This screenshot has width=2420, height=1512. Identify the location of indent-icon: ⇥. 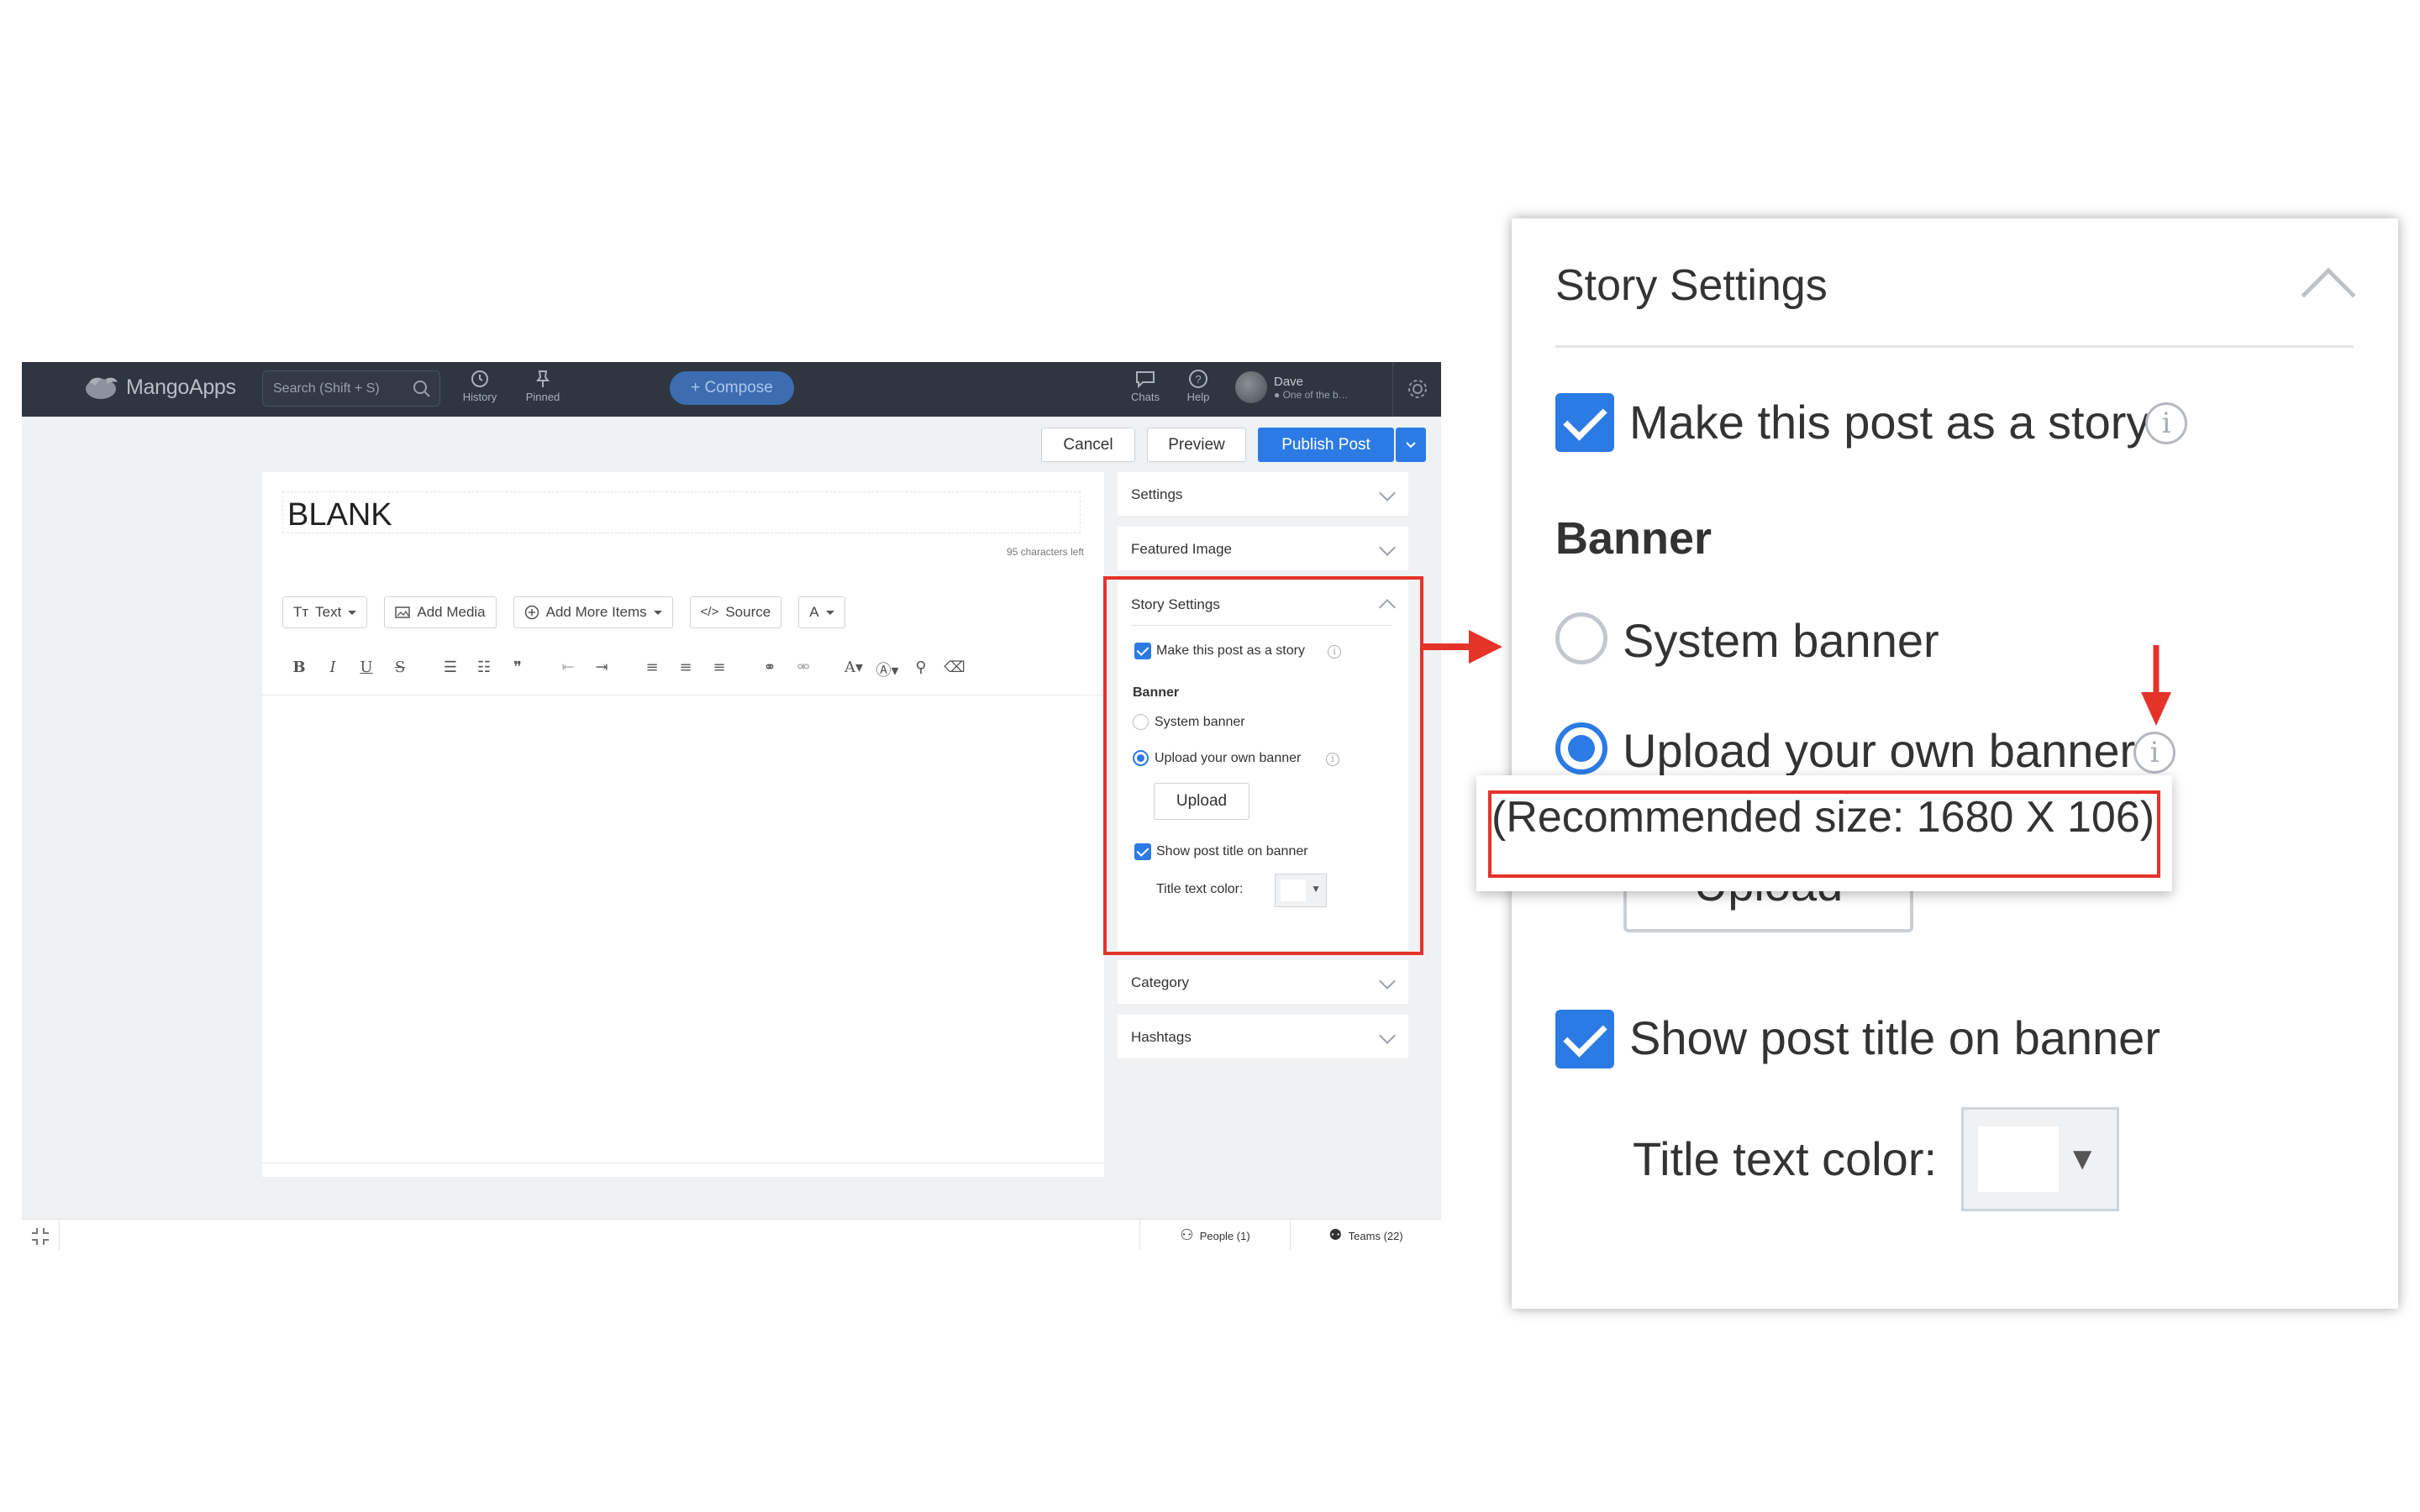
(601, 669).